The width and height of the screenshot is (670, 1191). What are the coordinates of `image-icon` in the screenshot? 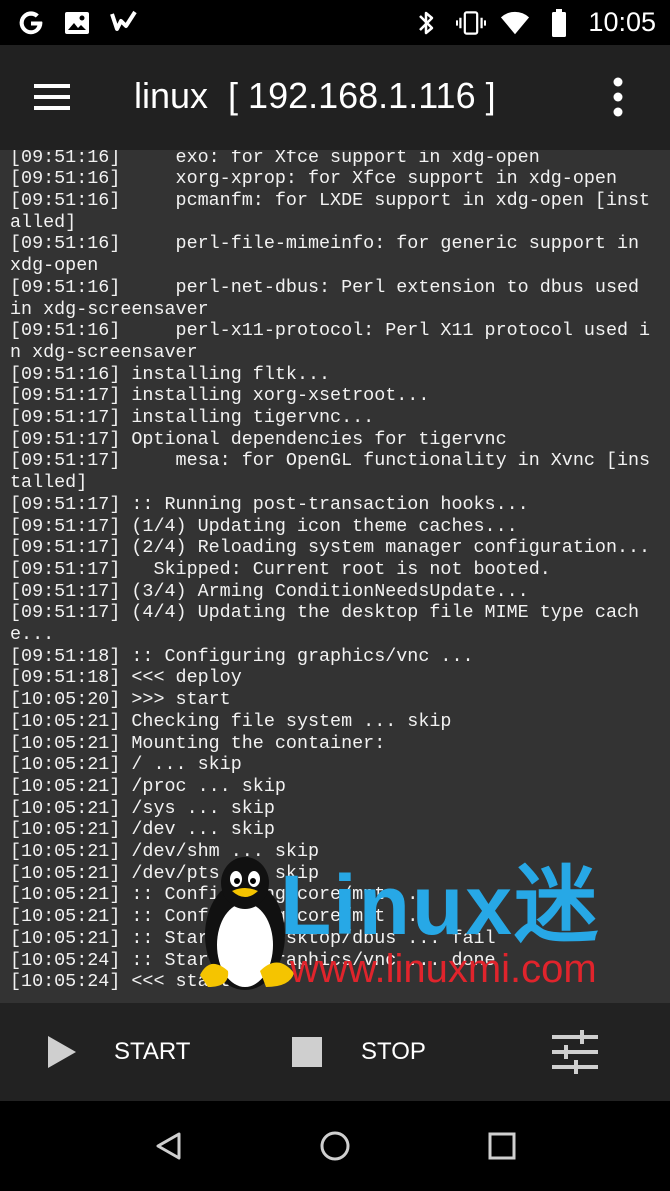 It's located at (77, 23).